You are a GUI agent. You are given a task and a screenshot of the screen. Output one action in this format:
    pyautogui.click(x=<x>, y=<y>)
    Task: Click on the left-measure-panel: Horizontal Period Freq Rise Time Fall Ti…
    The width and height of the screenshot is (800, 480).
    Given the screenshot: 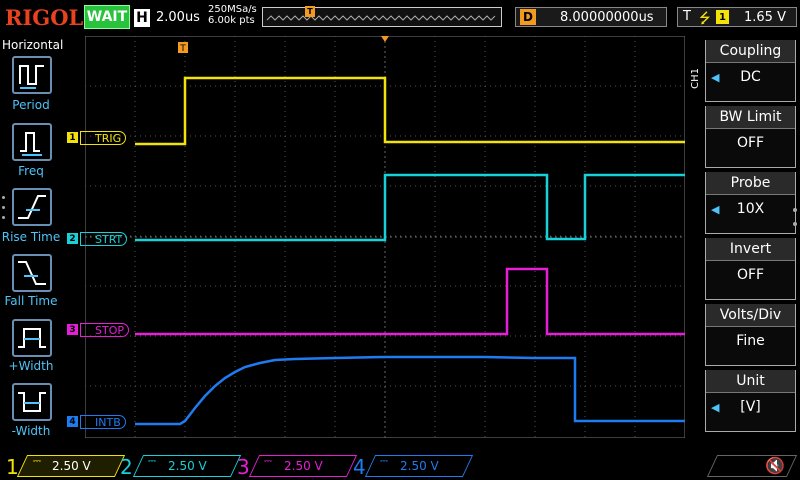 What is the action you would take?
    pyautogui.click(x=32, y=246)
    